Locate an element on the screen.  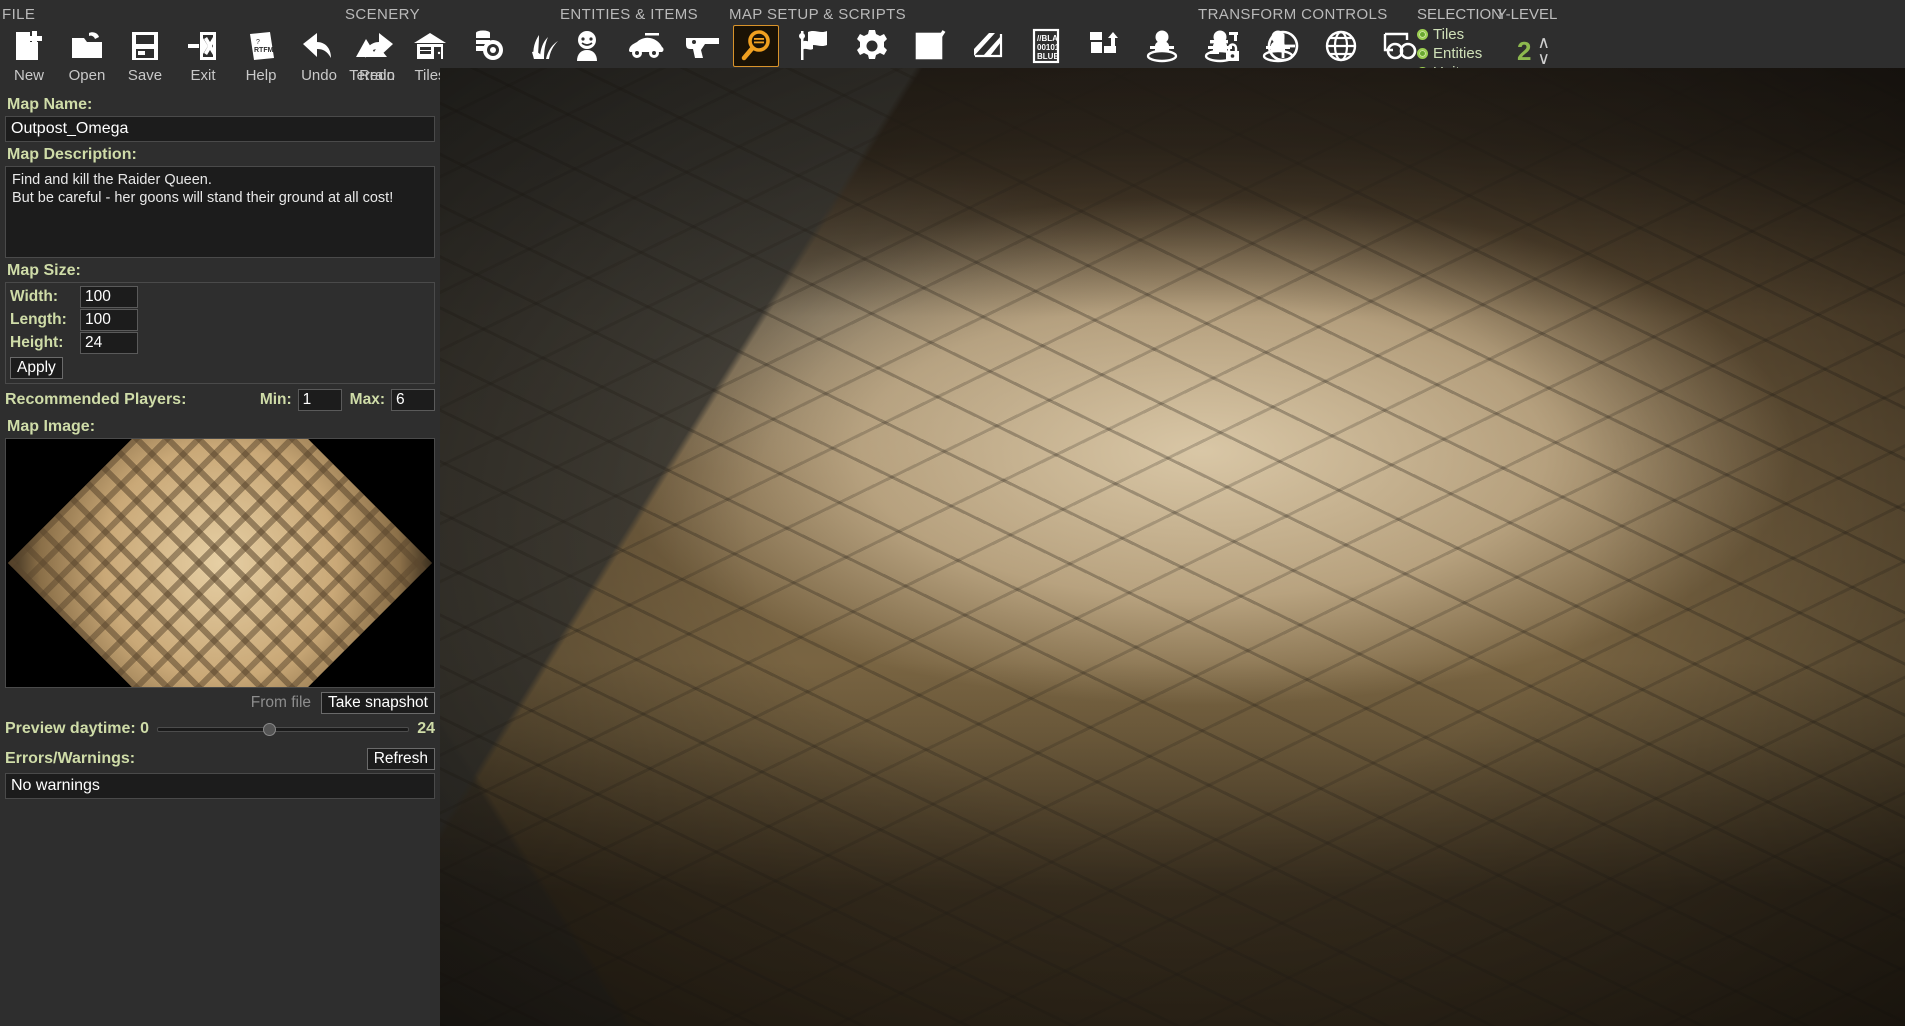
toolbar-button-open: Open is located at coordinates (87, 53).